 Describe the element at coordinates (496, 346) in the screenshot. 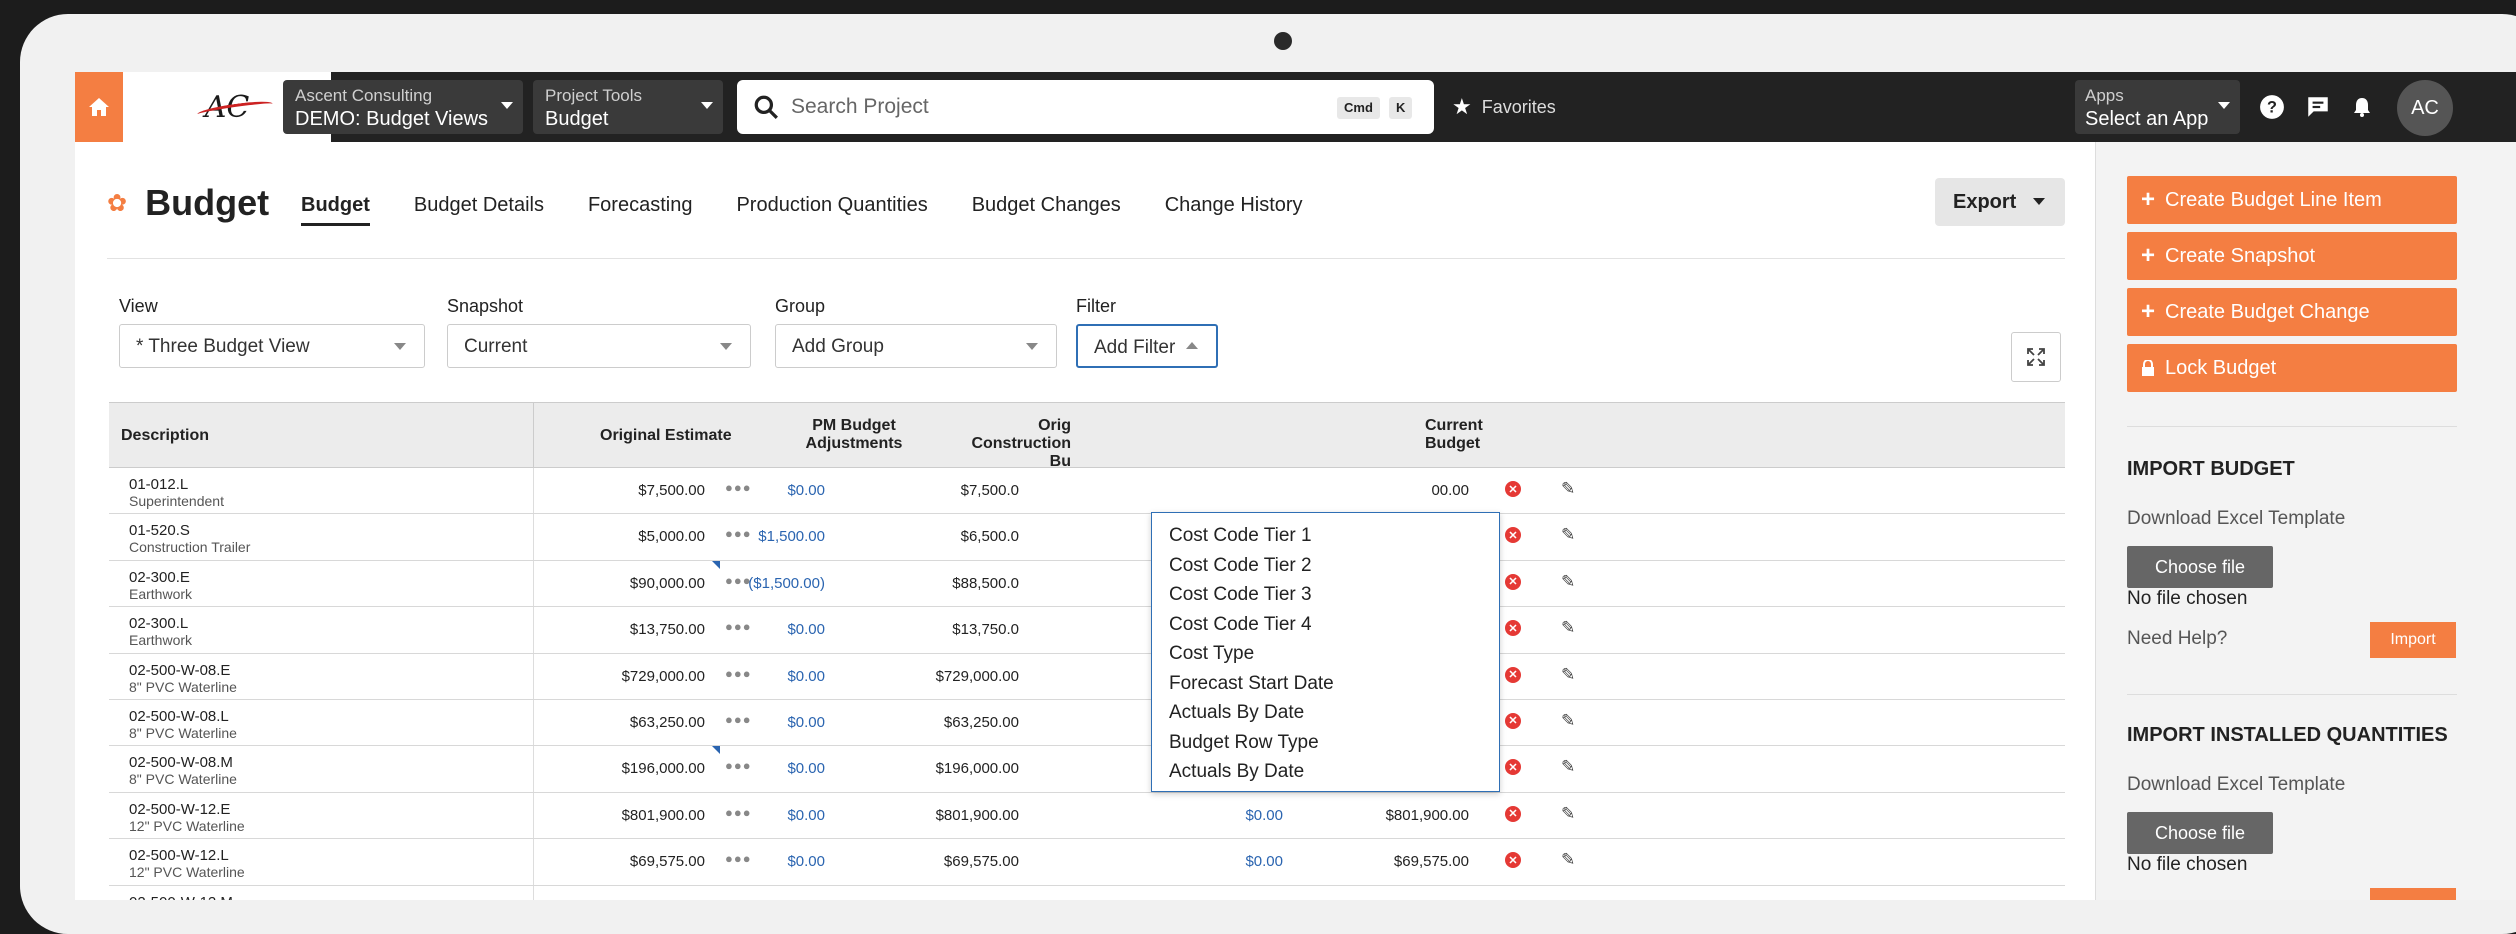

I see `snapshot-value: Current` at that location.